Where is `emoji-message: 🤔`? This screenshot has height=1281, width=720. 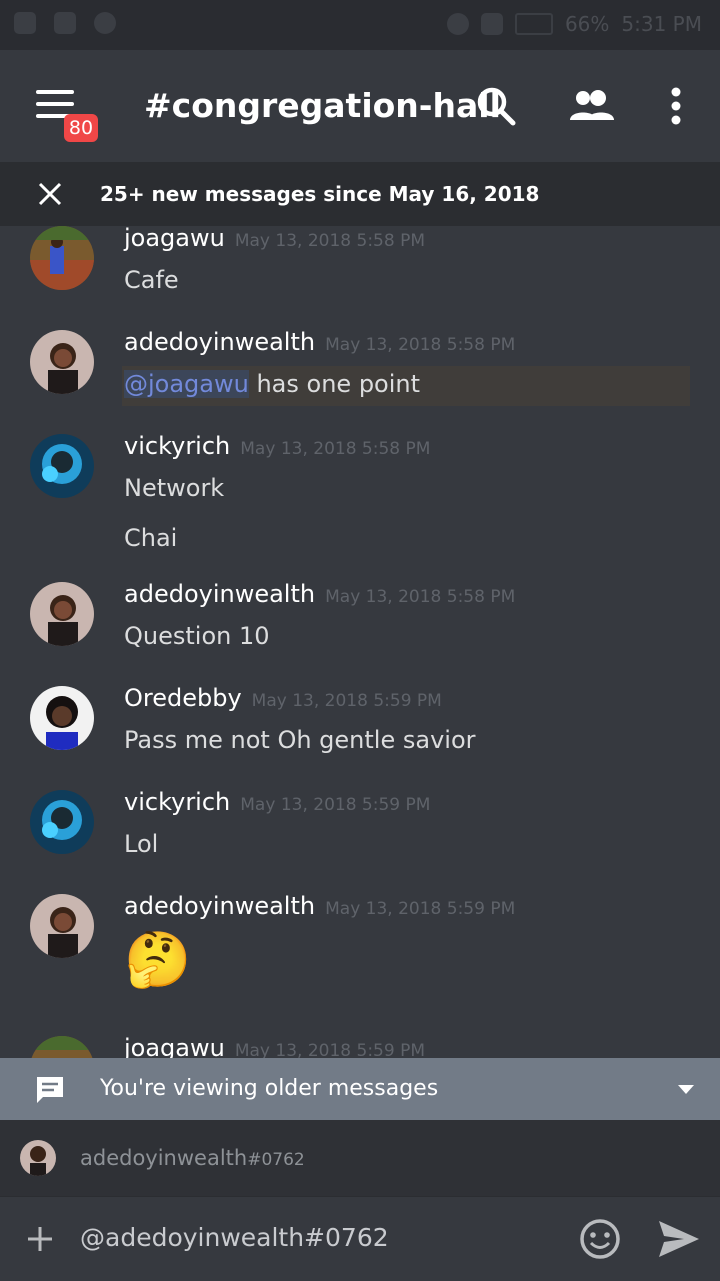 emoji-message: 🤔 is located at coordinates (158, 959).